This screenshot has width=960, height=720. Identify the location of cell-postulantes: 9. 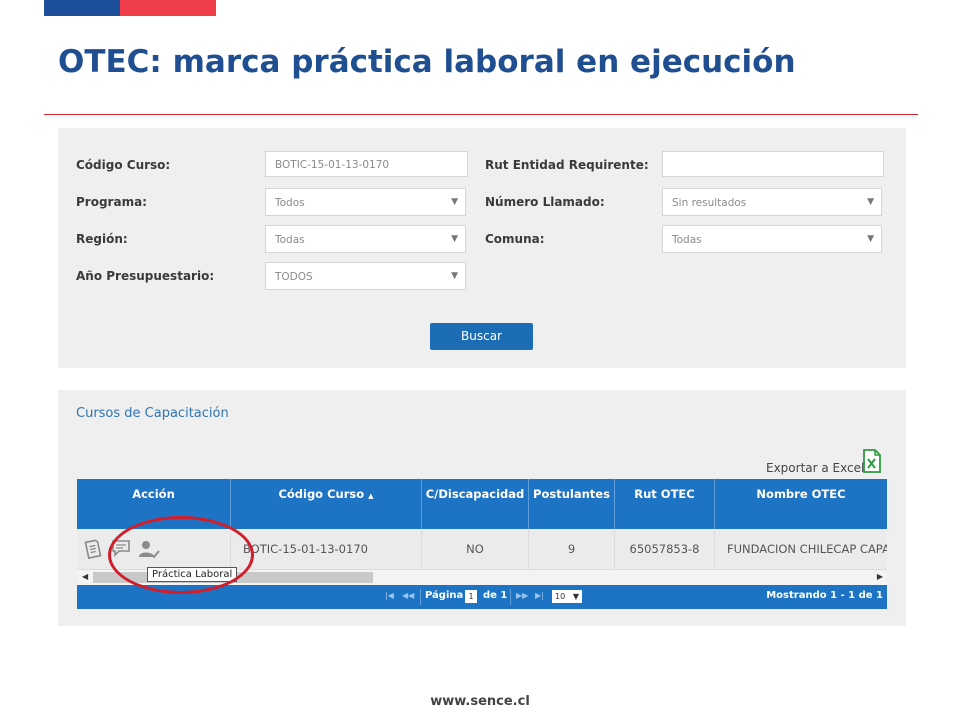
(572, 549).